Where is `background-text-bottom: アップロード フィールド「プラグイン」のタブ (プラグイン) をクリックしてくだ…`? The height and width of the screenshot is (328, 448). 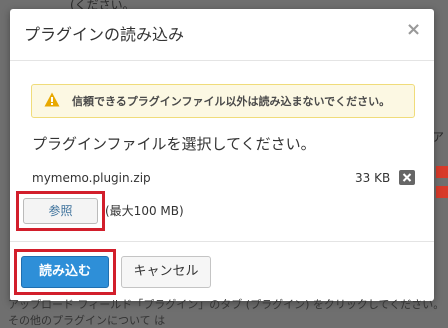
background-text-bottom: アップロード フィールド「プラグイン」のタブ (プラグイン) をクリックしてくだ… is located at coordinates (226, 312).